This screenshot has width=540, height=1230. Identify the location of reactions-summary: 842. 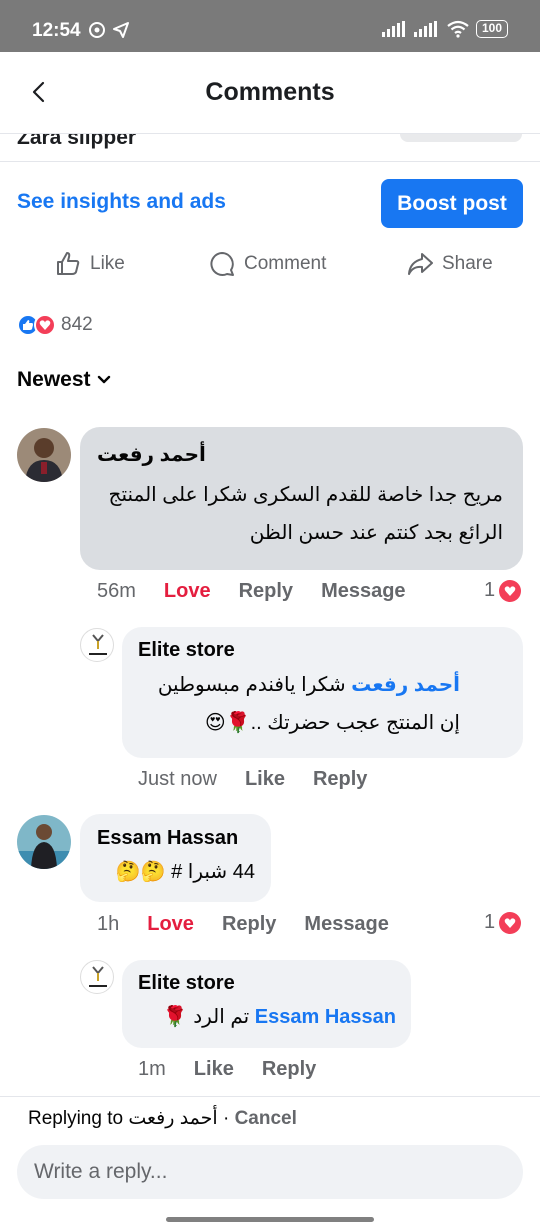
(55, 325).